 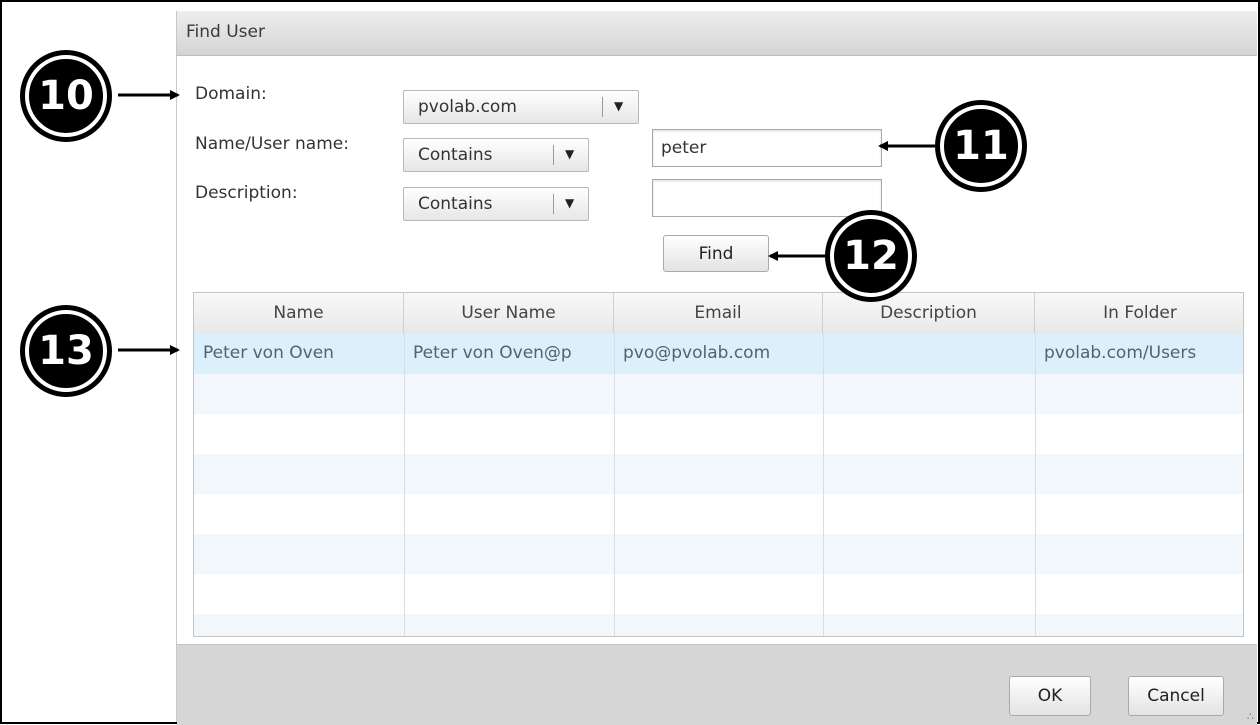 I want to click on callout-13: 13, so click(x=66, y=351).